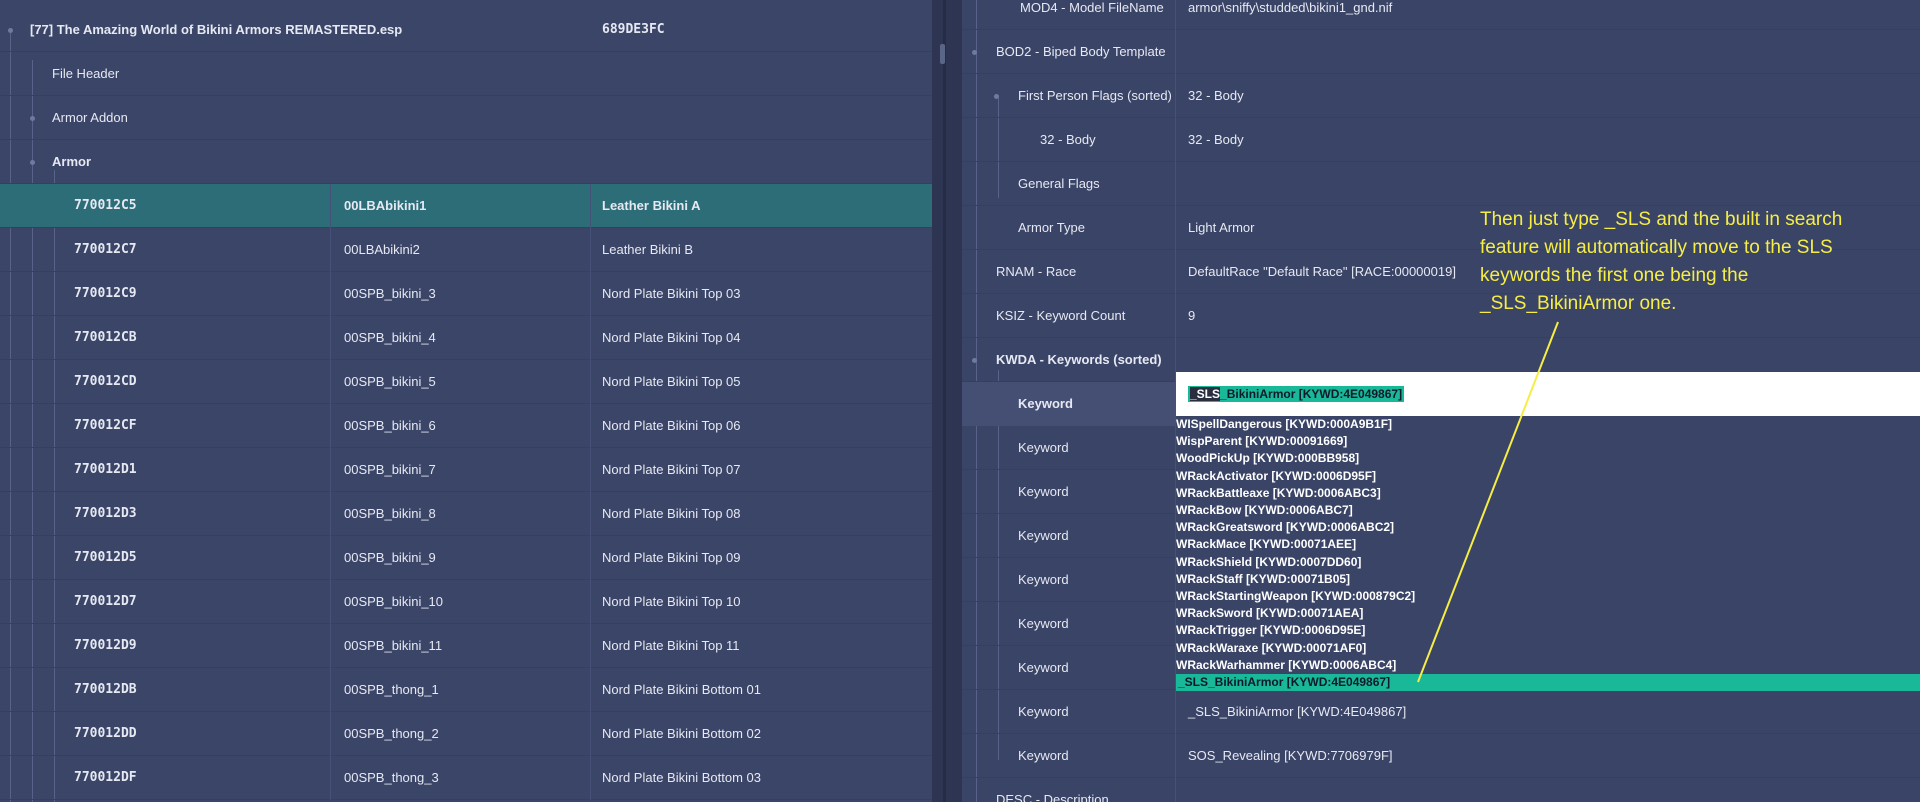 The image size is (1920, 802). What do you see at coordinates (105, 469) in the screenshot?
I see `record-formid: 770012D1` at bounding box center [105, 469].